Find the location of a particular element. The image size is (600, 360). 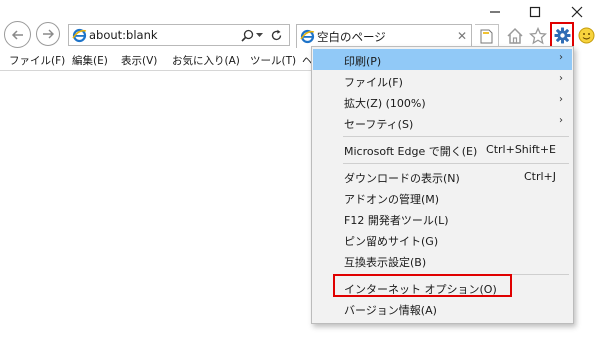

maximize-button is located at coordinates (535, 12).